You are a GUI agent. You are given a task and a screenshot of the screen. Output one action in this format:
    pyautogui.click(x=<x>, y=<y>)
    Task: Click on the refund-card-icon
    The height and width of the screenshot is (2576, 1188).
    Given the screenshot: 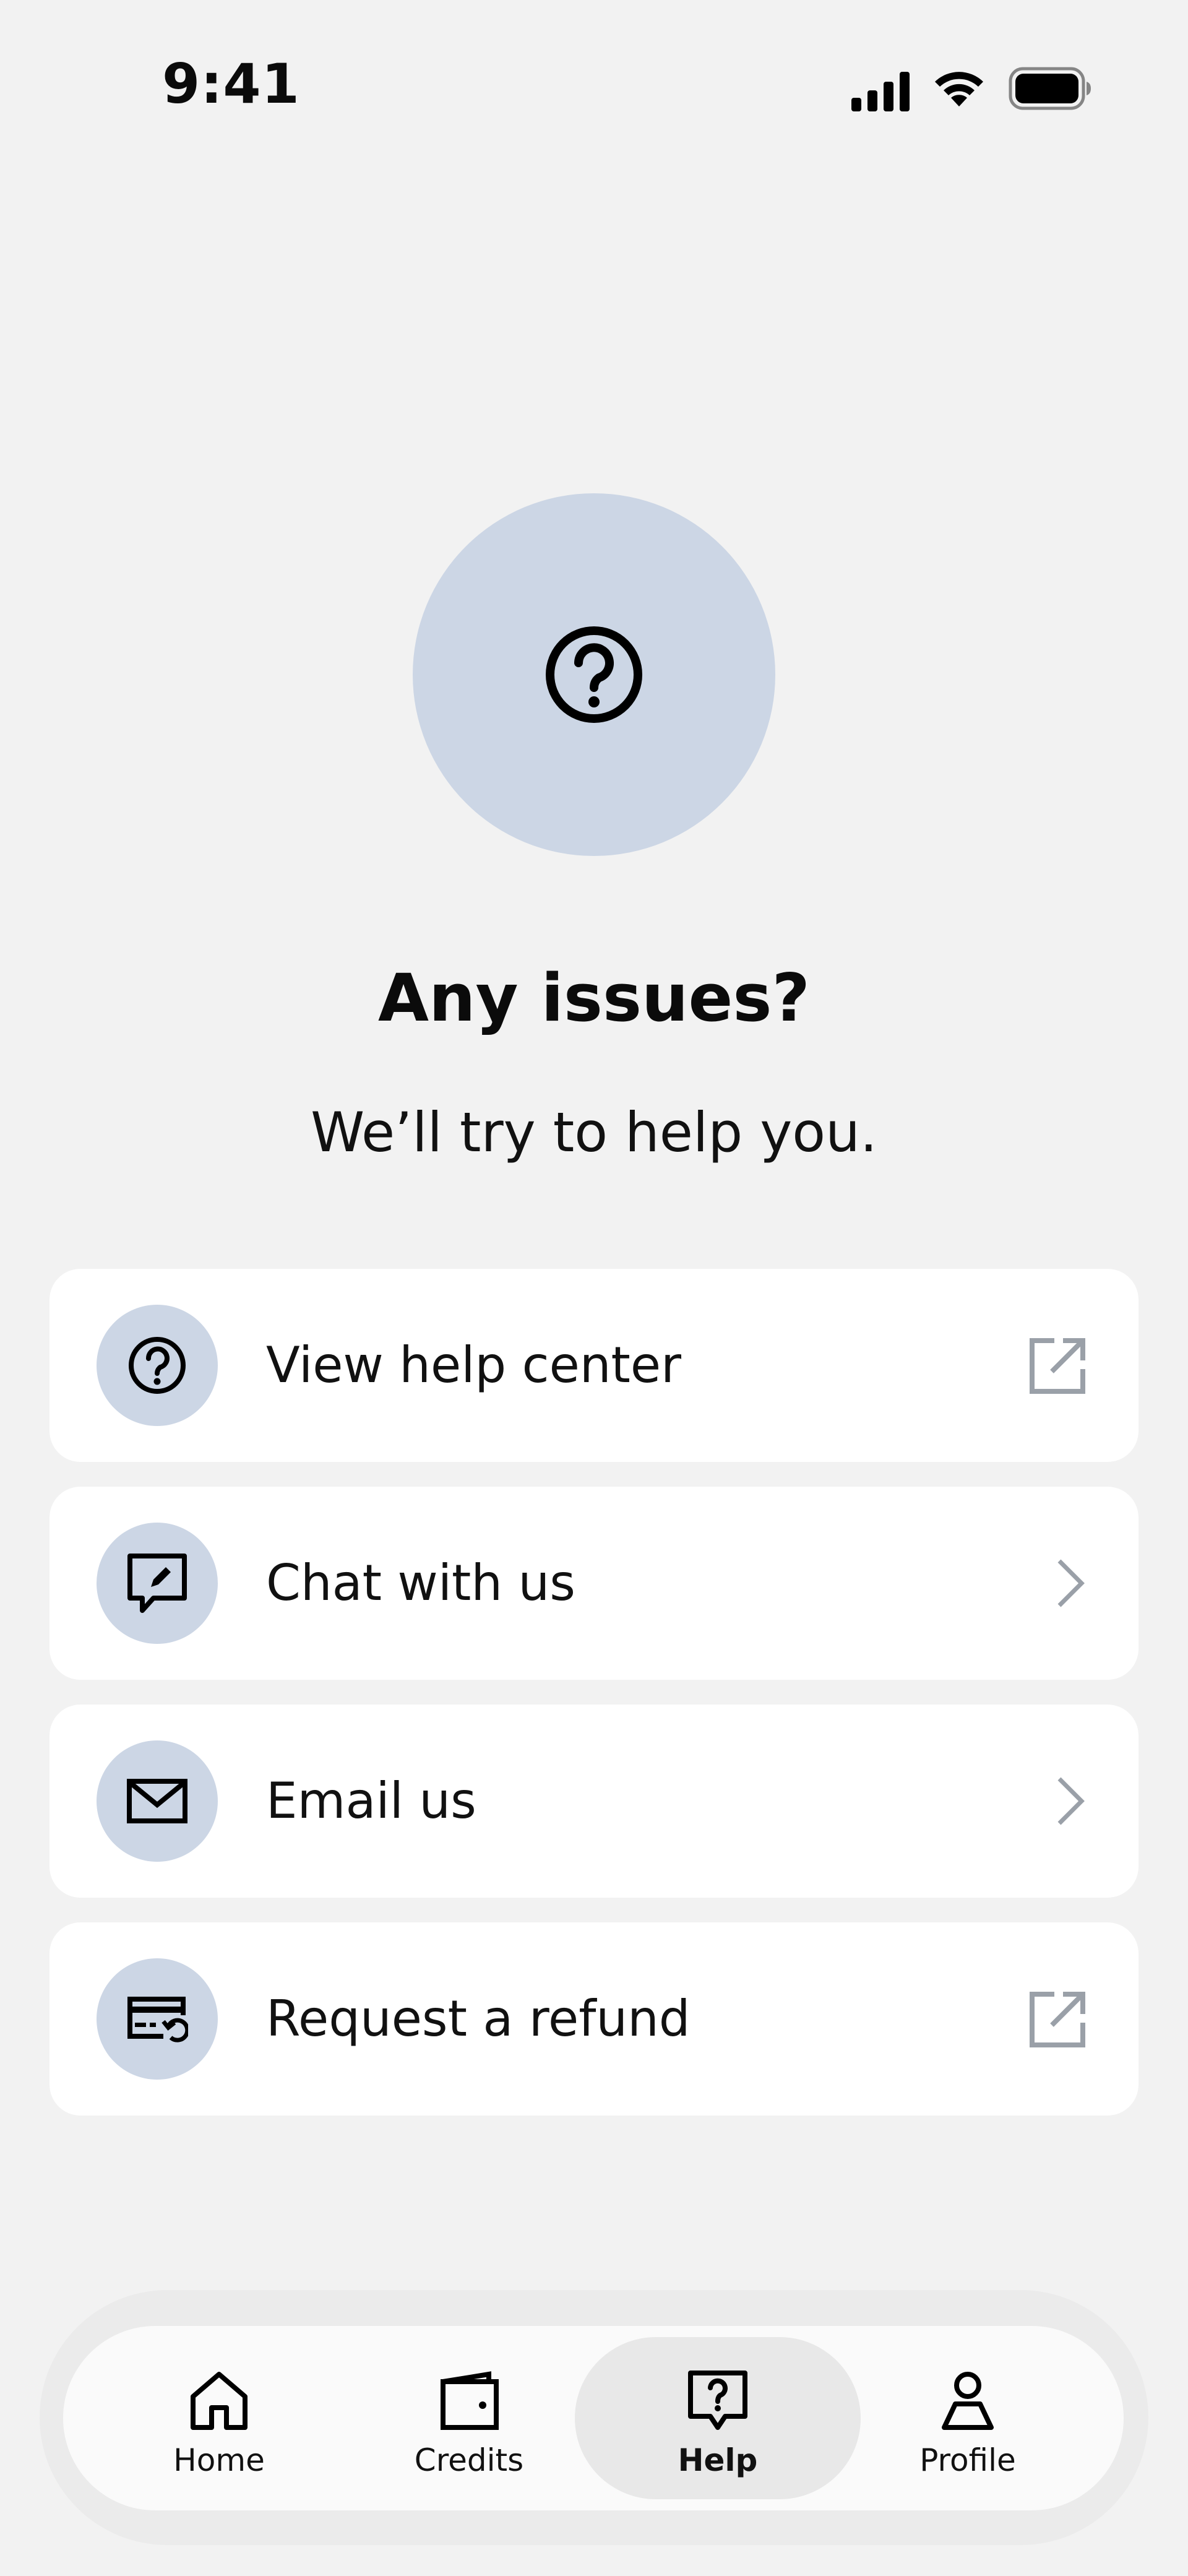 What is the action you would take?
    pyautogui.click(x=157, y=2019)
    